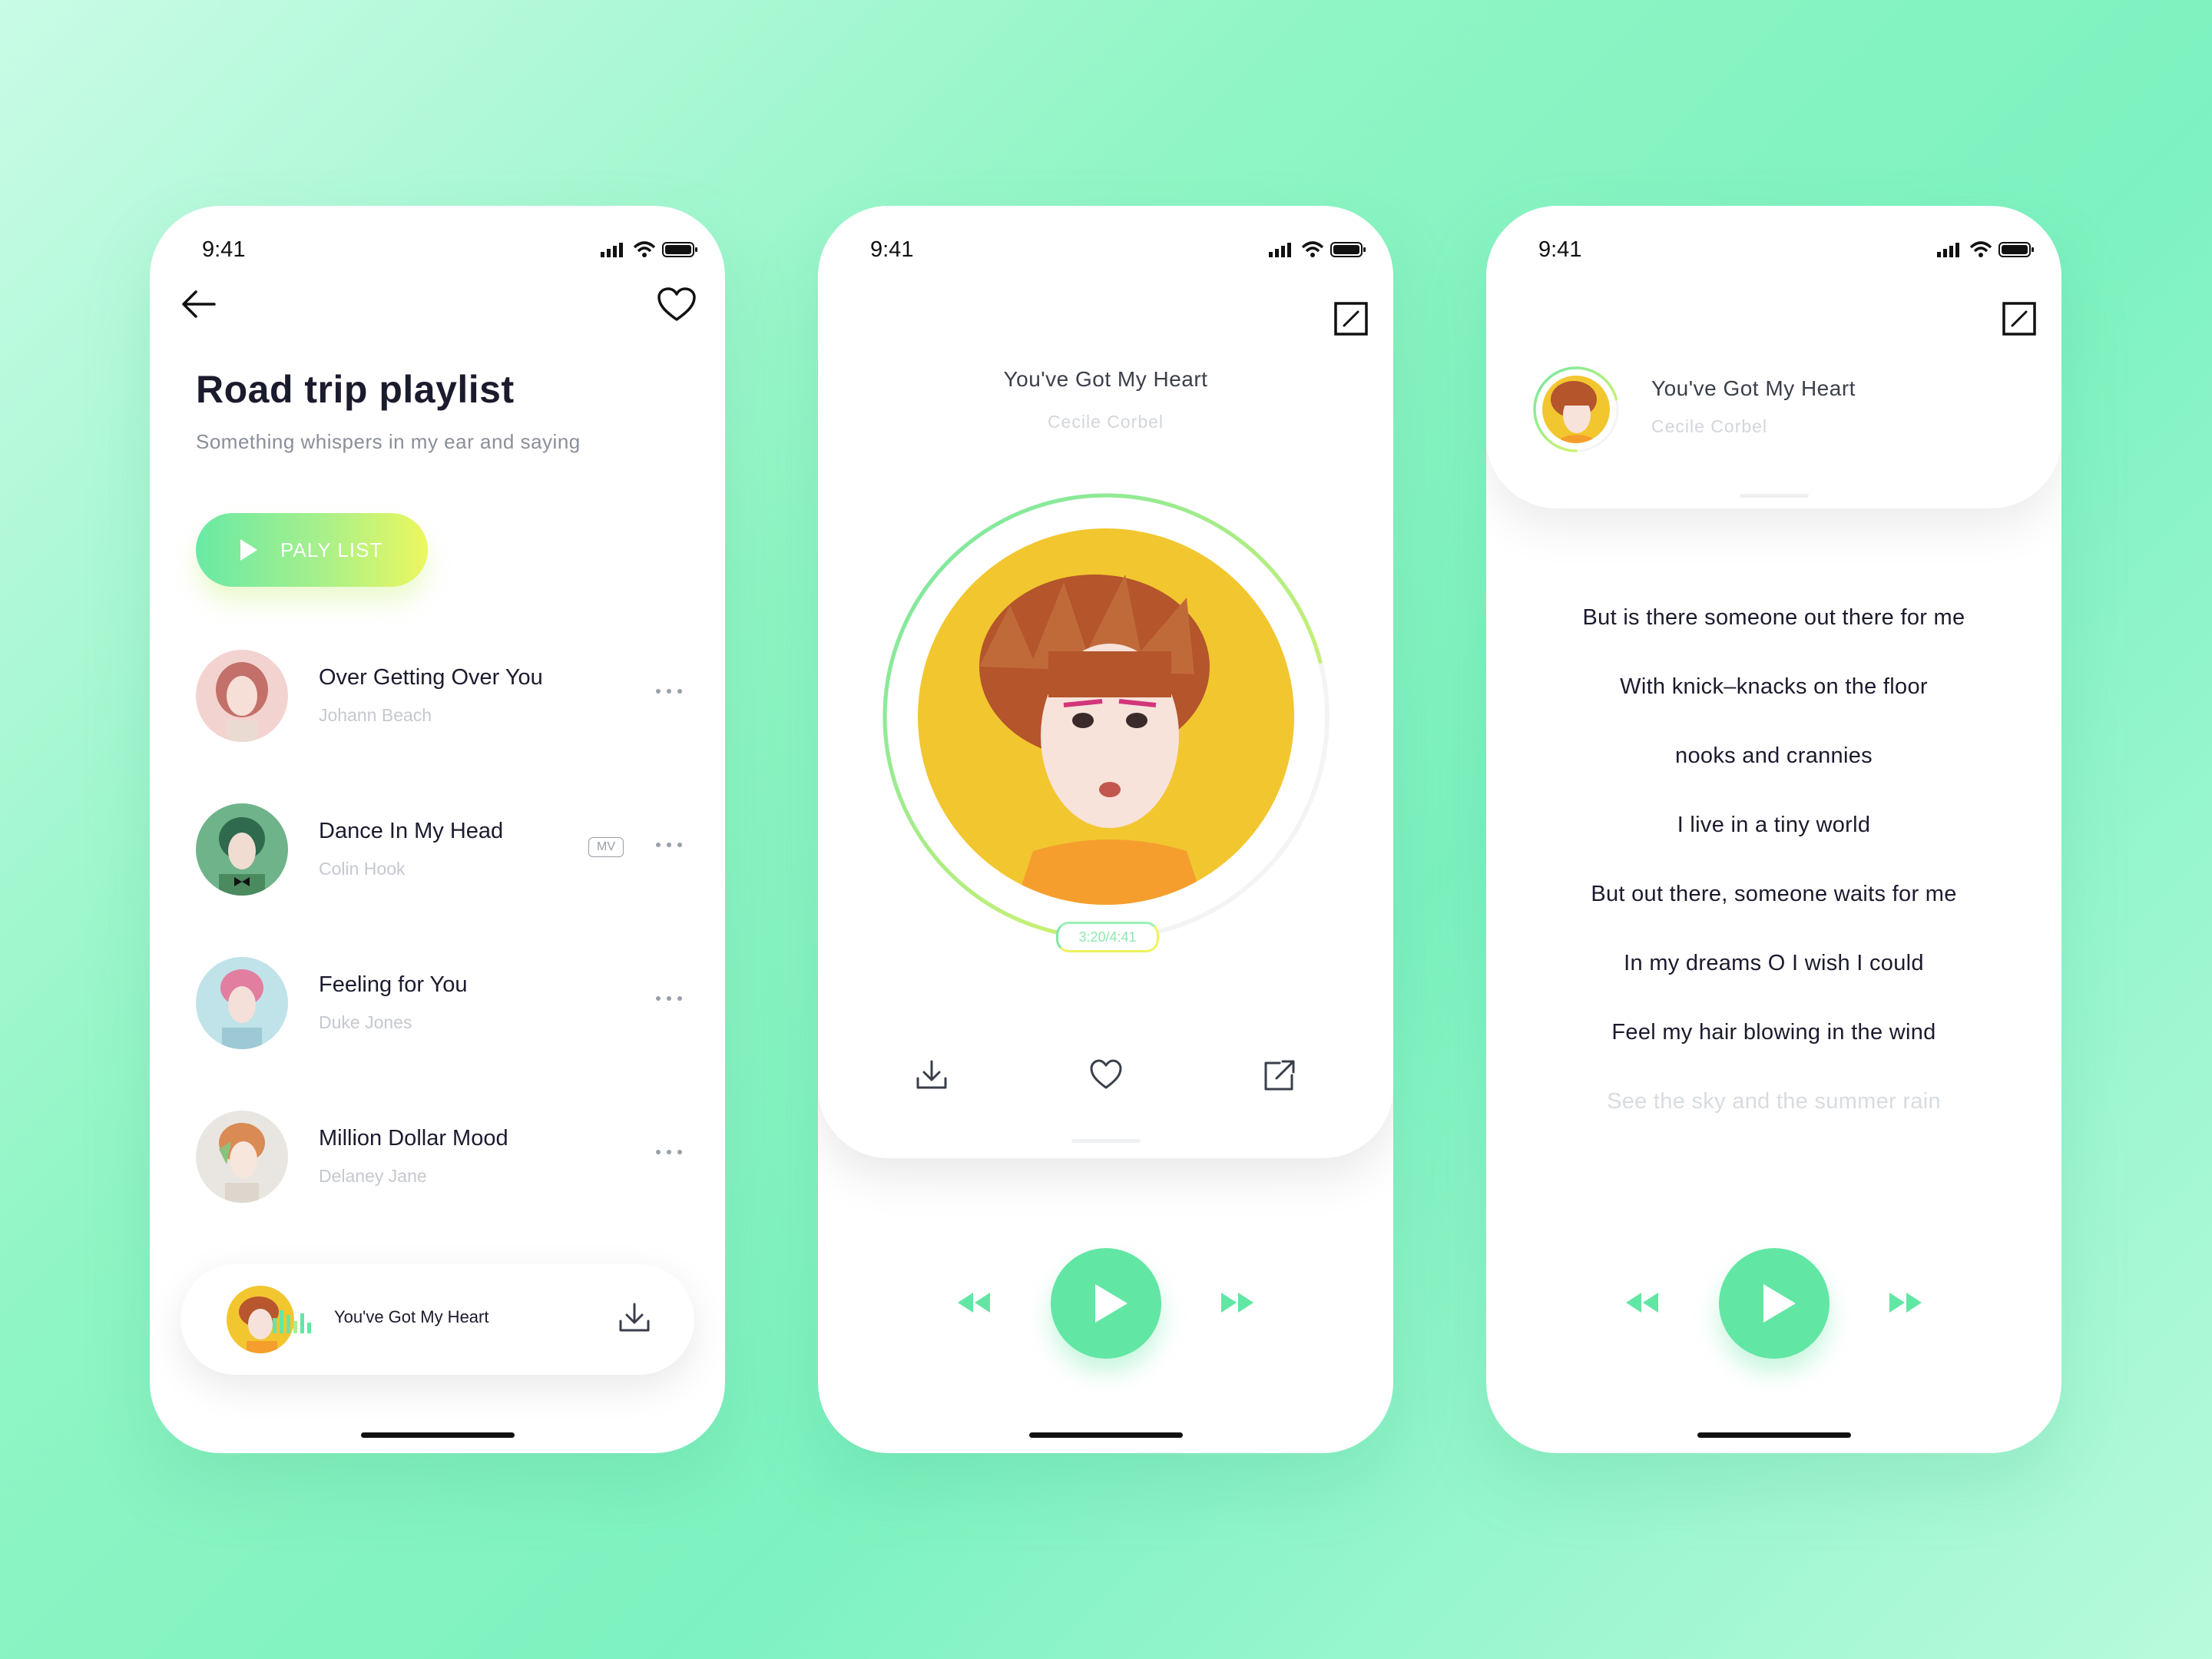 The width and height of the screenshot is (2212, 1659). I want to click on song-artist: Colin Hook, so click(362, 869).